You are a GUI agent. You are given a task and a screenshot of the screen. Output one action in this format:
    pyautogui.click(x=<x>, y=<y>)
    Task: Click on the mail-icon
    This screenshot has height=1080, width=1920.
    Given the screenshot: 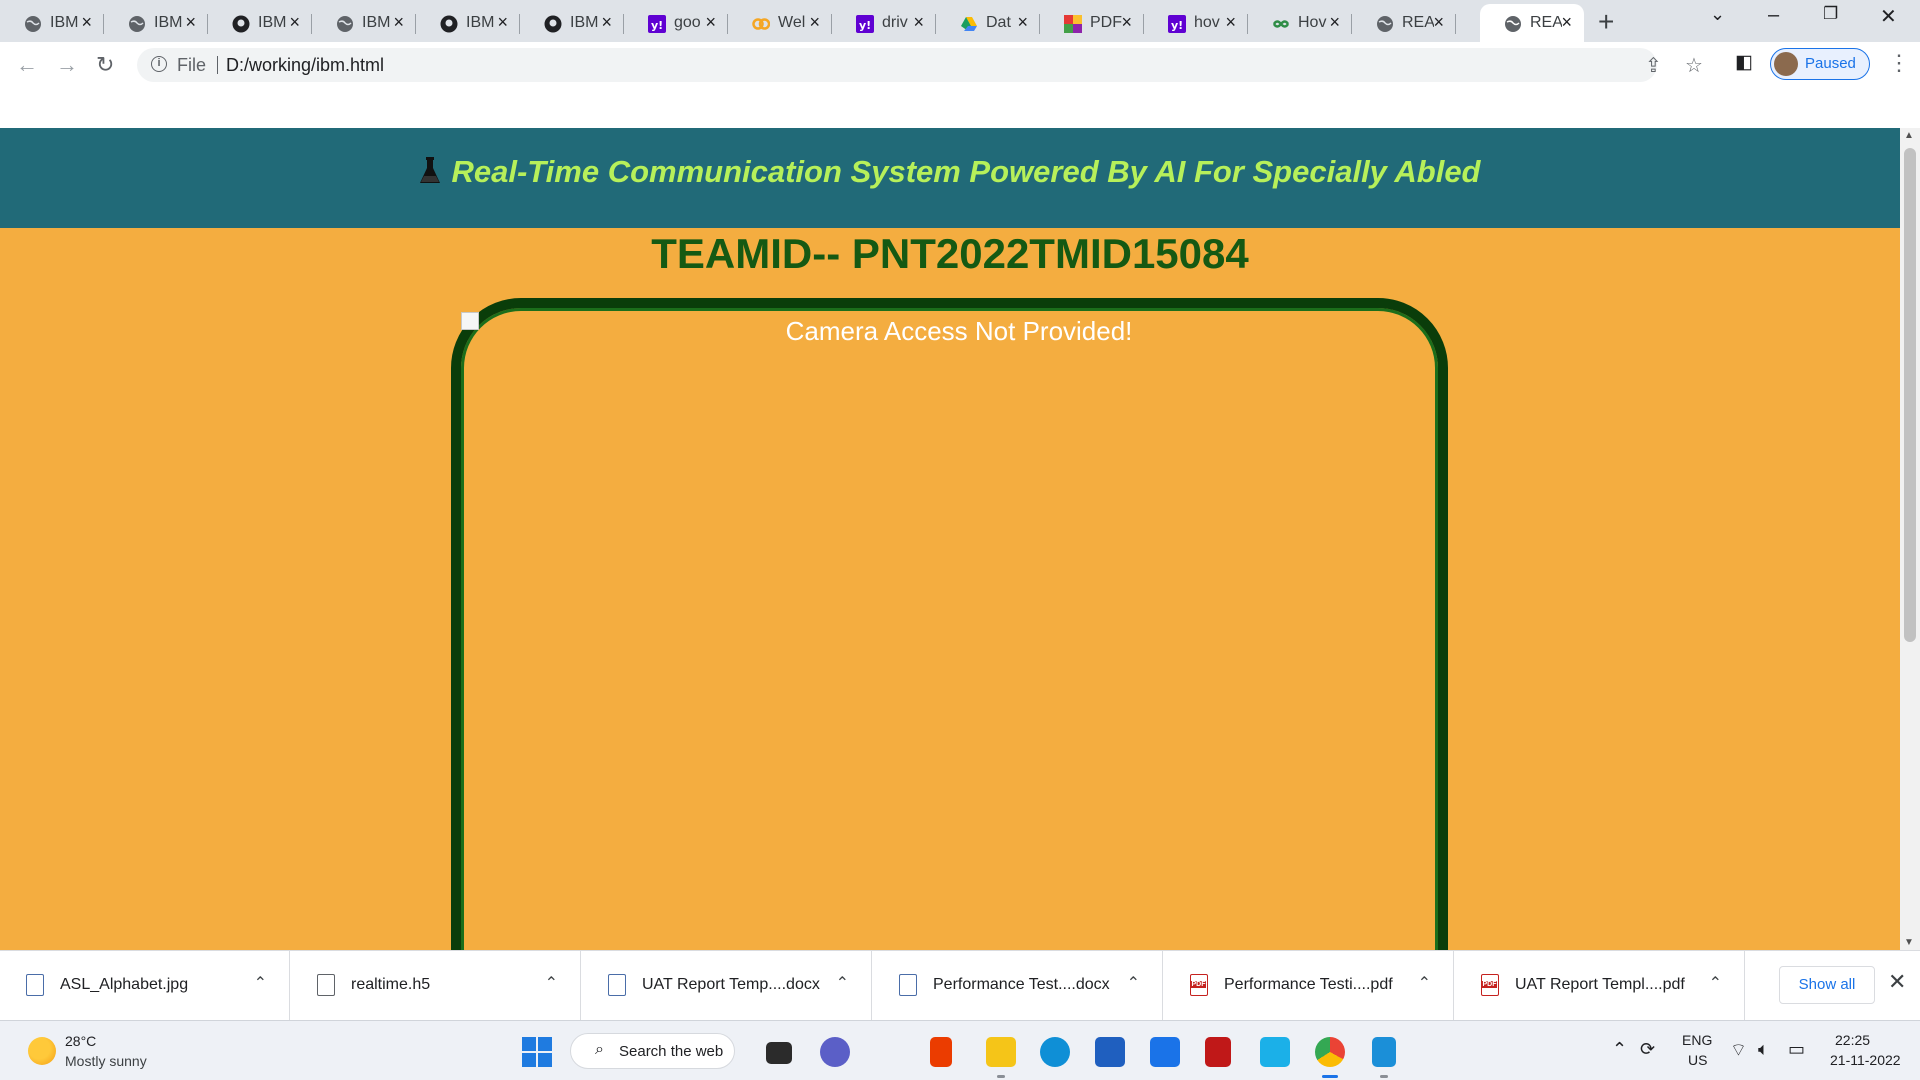 What is the action you would take?
    pyautogui.click(x=1165, y=1052)
    